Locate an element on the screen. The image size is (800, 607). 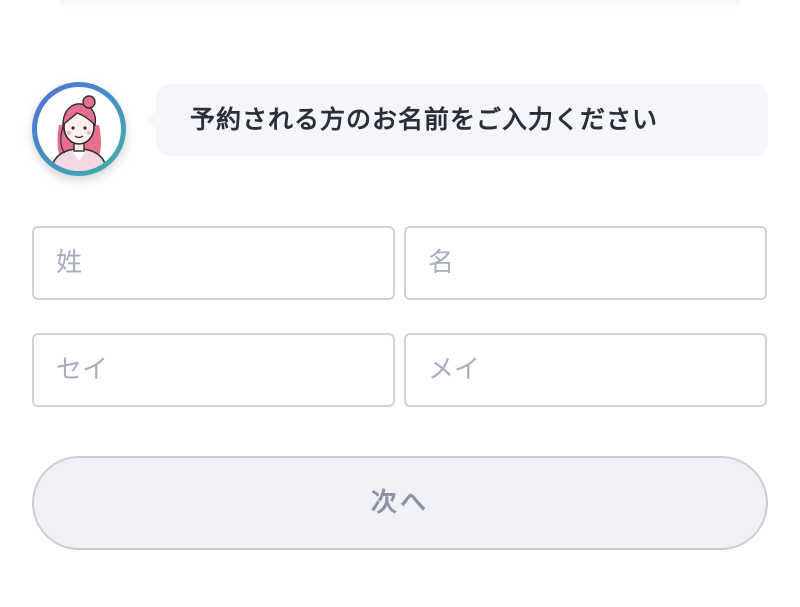
assistant-avatar is located at coordinates (79, 129).